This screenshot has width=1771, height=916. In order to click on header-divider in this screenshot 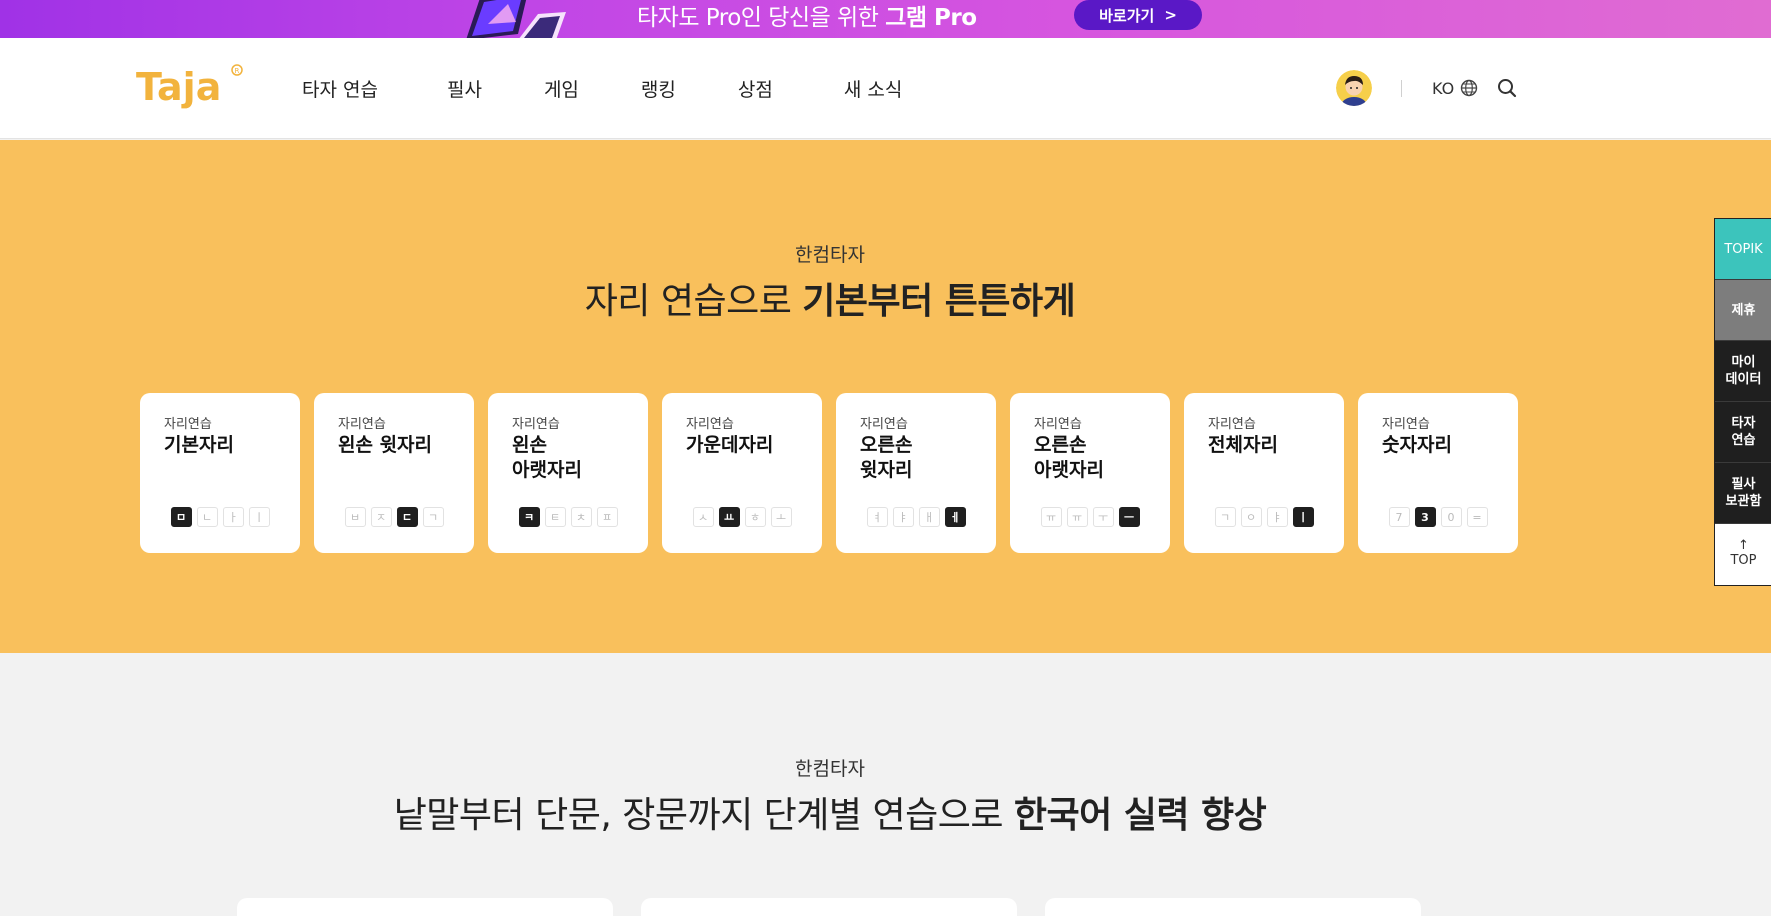, I will do `click(1401, 88)`.